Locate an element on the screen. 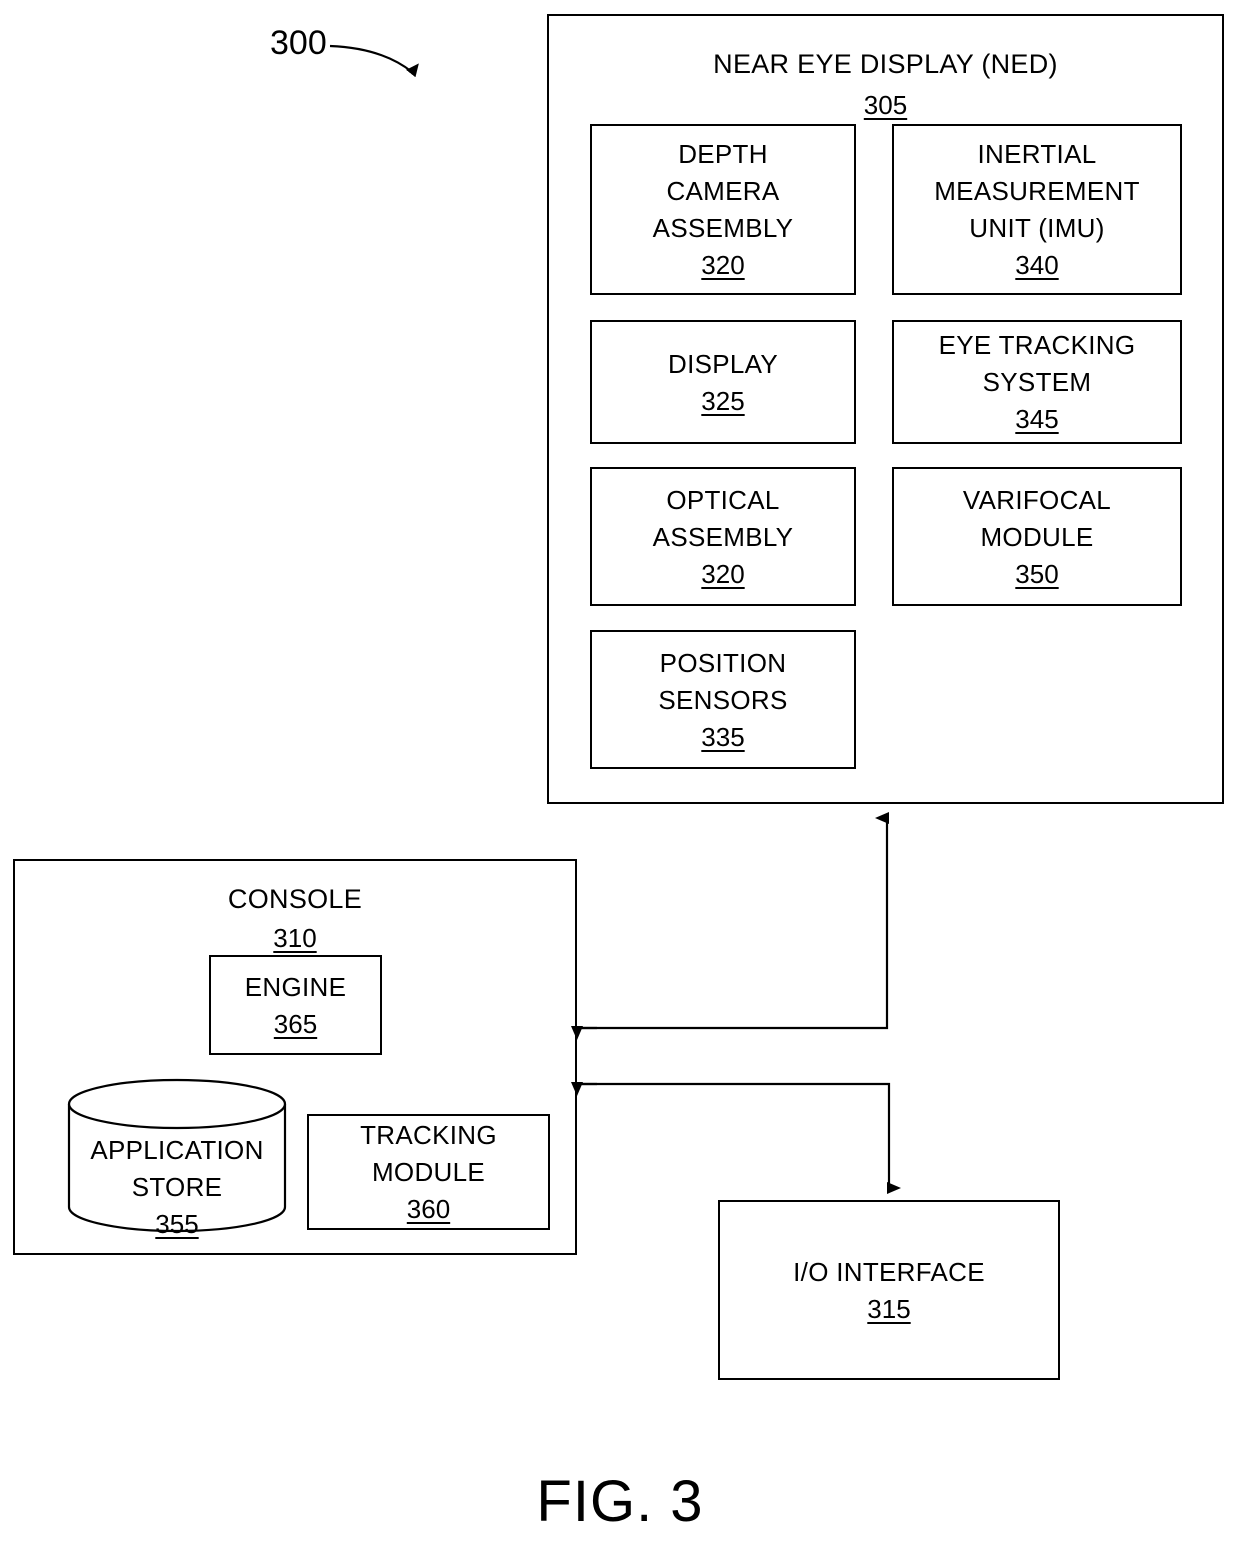 The image size is (1240, 1563). reference-lead-line is located at coordinates (374, 61).